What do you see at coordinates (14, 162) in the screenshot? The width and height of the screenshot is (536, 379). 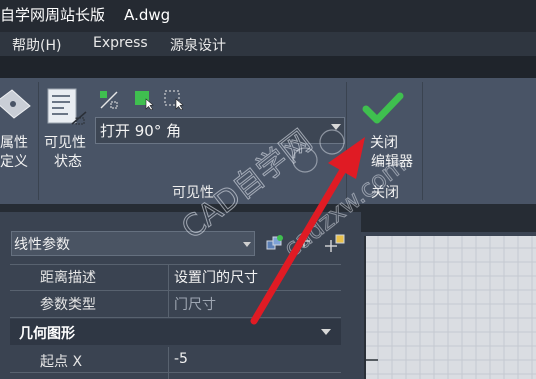 I see `attribute-definition-label-2: 定义` at bounding box center [14, 162].